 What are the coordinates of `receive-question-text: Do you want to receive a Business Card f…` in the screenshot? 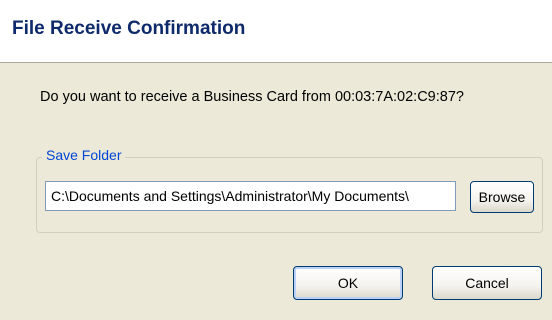 It's located at (252, 97).